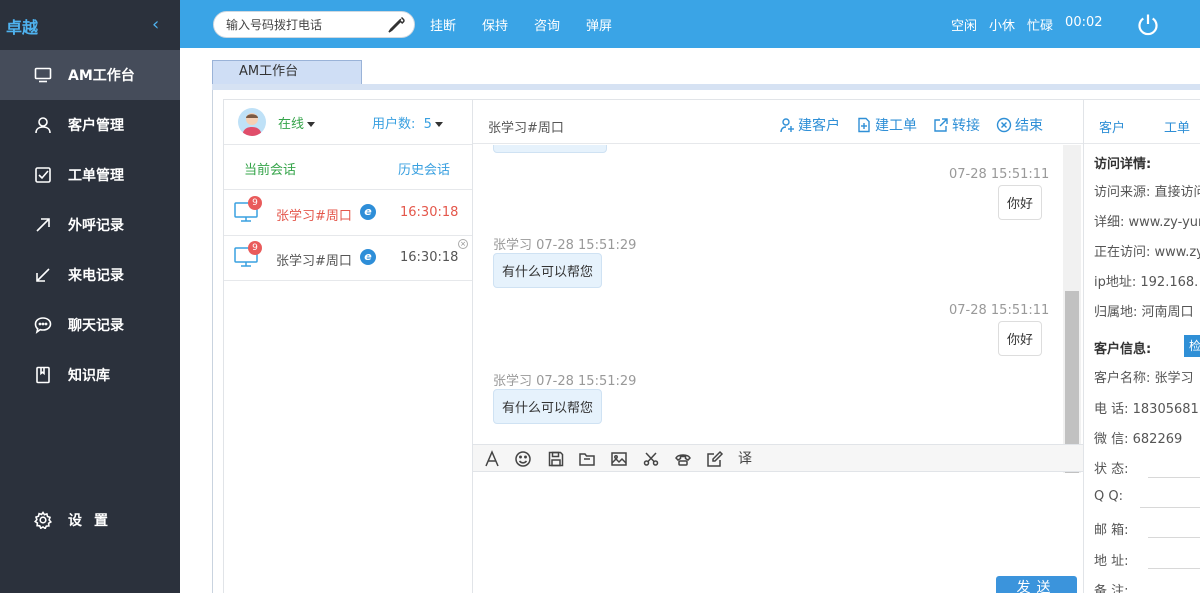 The image size is (1200, 593). Describe the element at coordinates (1177, 126) in the screenshot. I see `tab-ticket: 工单` at that location.